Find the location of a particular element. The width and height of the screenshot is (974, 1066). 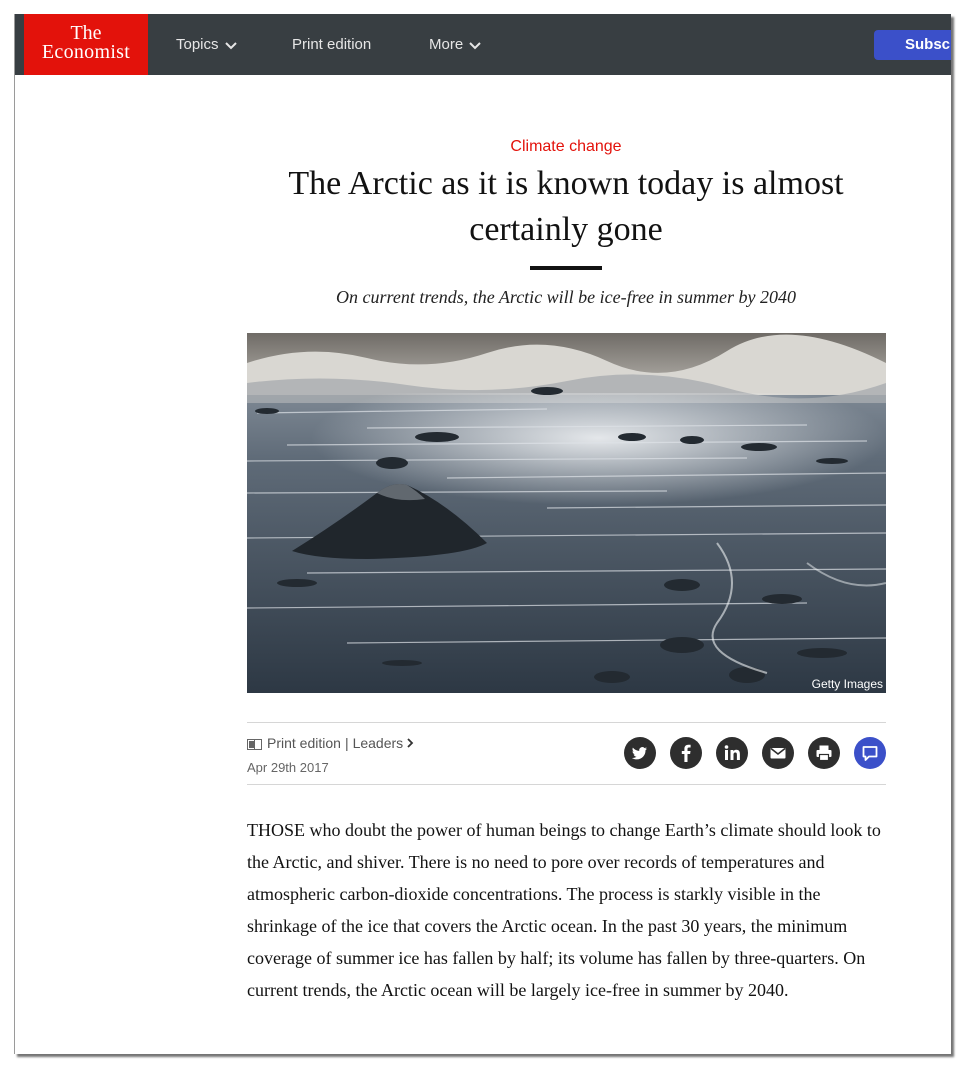

share-facebook-button is located at coordinates (686, 753).